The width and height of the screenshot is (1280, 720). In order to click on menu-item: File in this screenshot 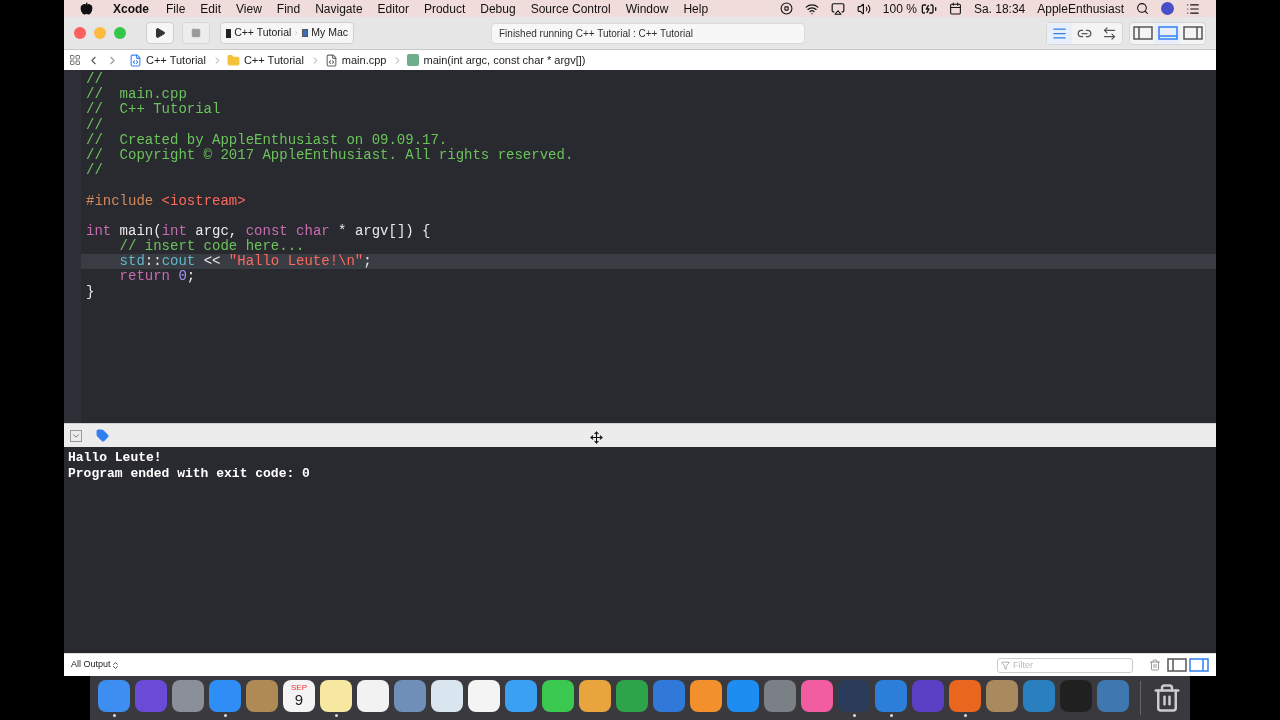, I will do `click(176, 9)`.